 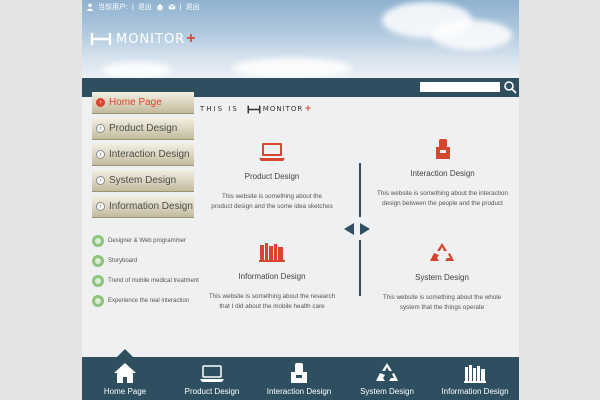 What do you see at coordinates (442, 307) in the screenshot?
I see `feature-desc-line: system that the things operate` at bounding box center [442, 307].